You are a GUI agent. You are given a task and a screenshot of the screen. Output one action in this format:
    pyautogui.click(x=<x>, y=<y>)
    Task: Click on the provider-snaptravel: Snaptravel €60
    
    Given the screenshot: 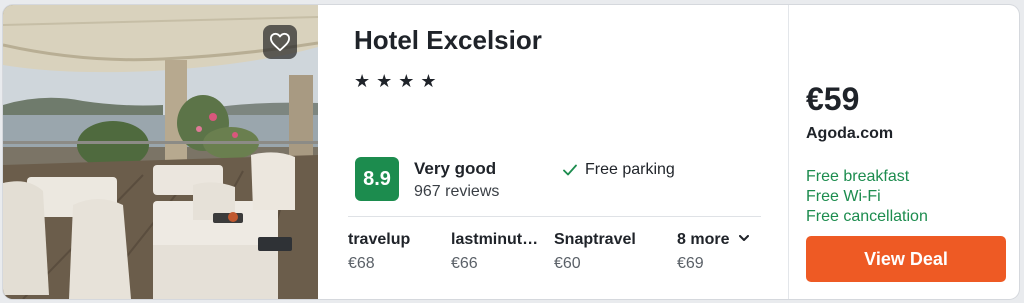 What is the action you would take?
    pyautogui.click(x=595, y=252)
    